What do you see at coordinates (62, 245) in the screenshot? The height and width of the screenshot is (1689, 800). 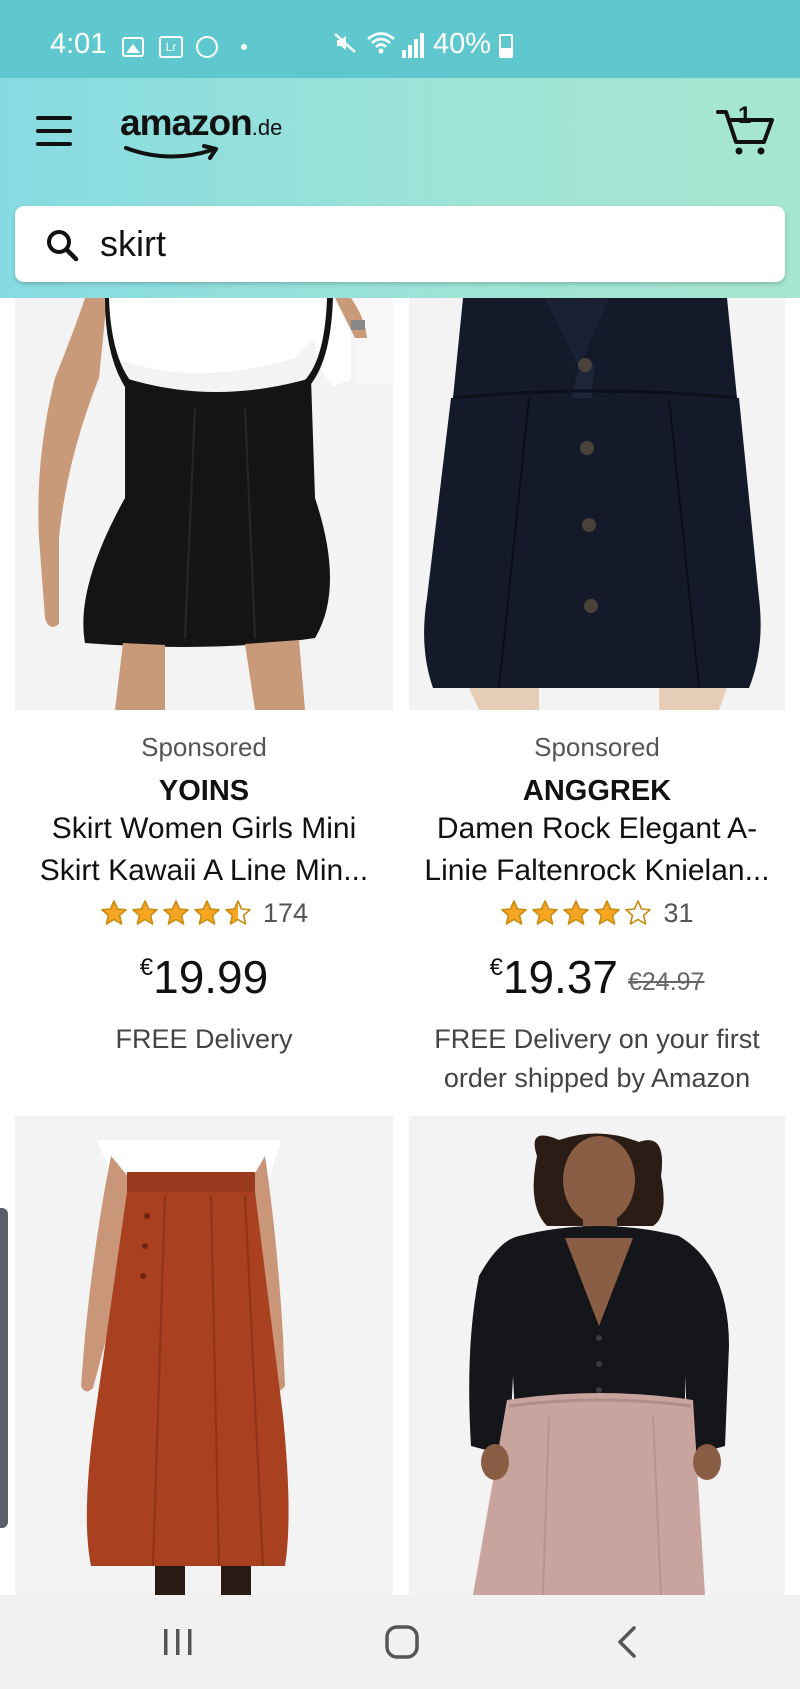 I see `search-icon` at bounding box center [62, 245].